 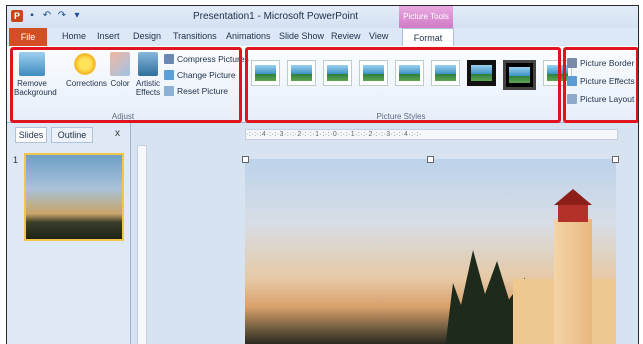 I want to click on lighthouse-tower-shape, so click(x=573, y=281).